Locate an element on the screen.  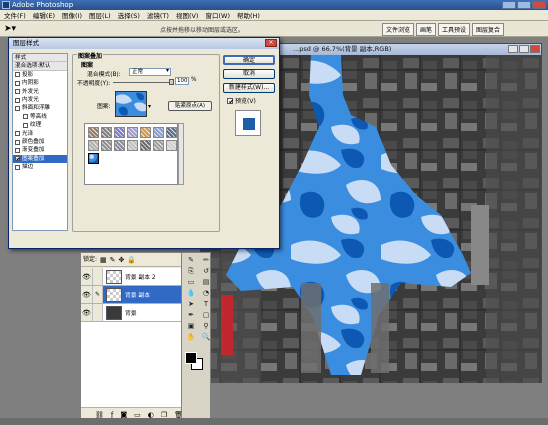
menu-filter: 滤镜(T) is located at coordinates (158, 15).